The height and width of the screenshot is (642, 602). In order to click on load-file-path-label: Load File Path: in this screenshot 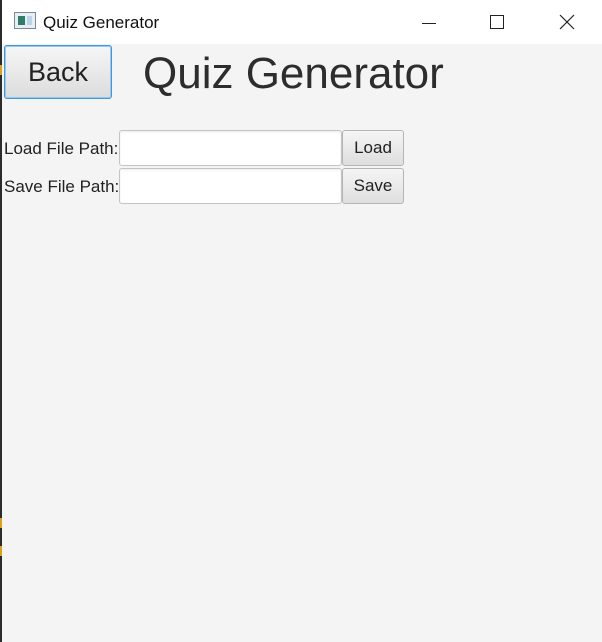, I will do `click(61, 148)`.